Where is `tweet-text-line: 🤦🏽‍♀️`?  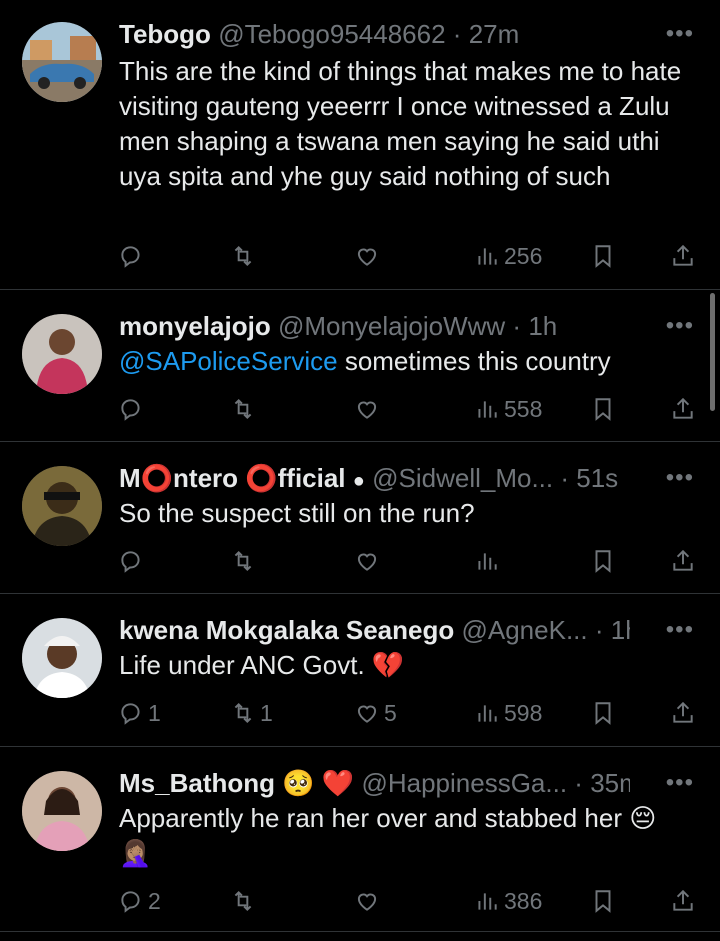
tweet-text-line: 🤦🏽‍♀️ is located at coordinates (135, 853).